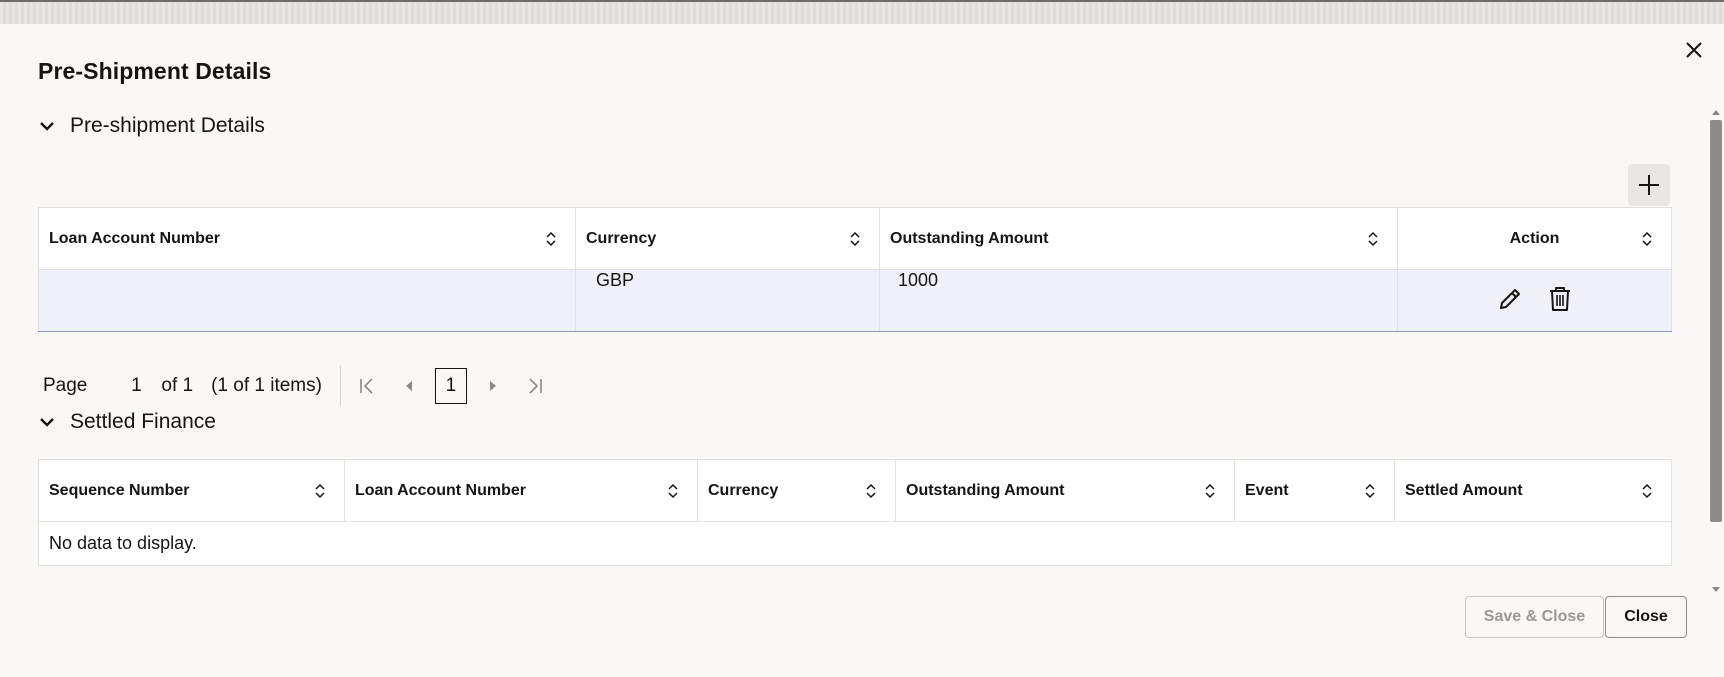 This screenshot has width=1724, height=677. Describe the element at coordinates (1716, 589) in the screenshot. I see `scroll-down-arrow` at that location.